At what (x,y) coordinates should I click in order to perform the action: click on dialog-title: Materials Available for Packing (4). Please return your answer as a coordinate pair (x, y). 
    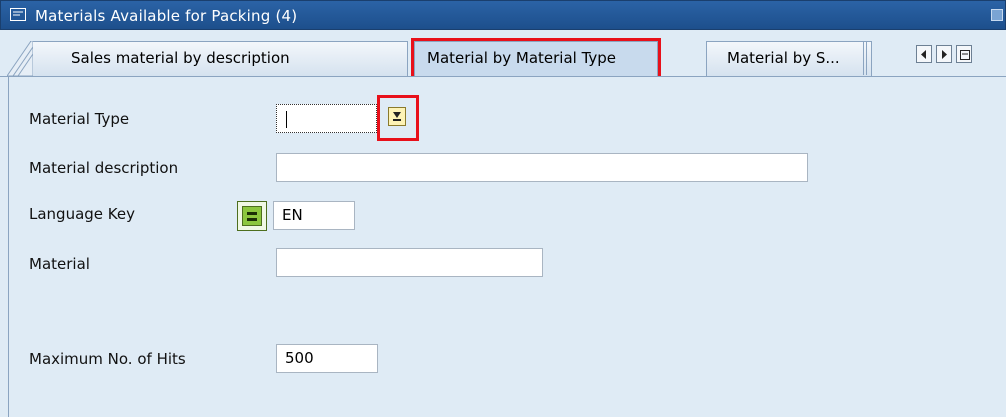
    Looking at the image, I should click on (166, 16).